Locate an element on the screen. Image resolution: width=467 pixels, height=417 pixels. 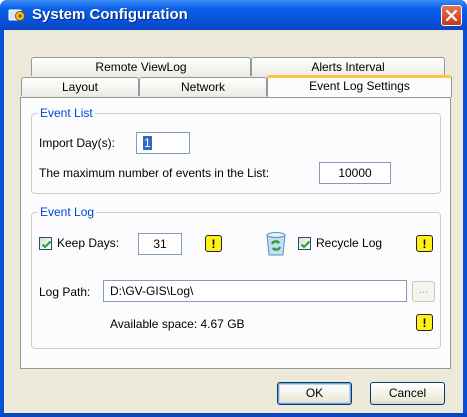
tab-label: Event Log Settings is located at coordinates (359, 86).